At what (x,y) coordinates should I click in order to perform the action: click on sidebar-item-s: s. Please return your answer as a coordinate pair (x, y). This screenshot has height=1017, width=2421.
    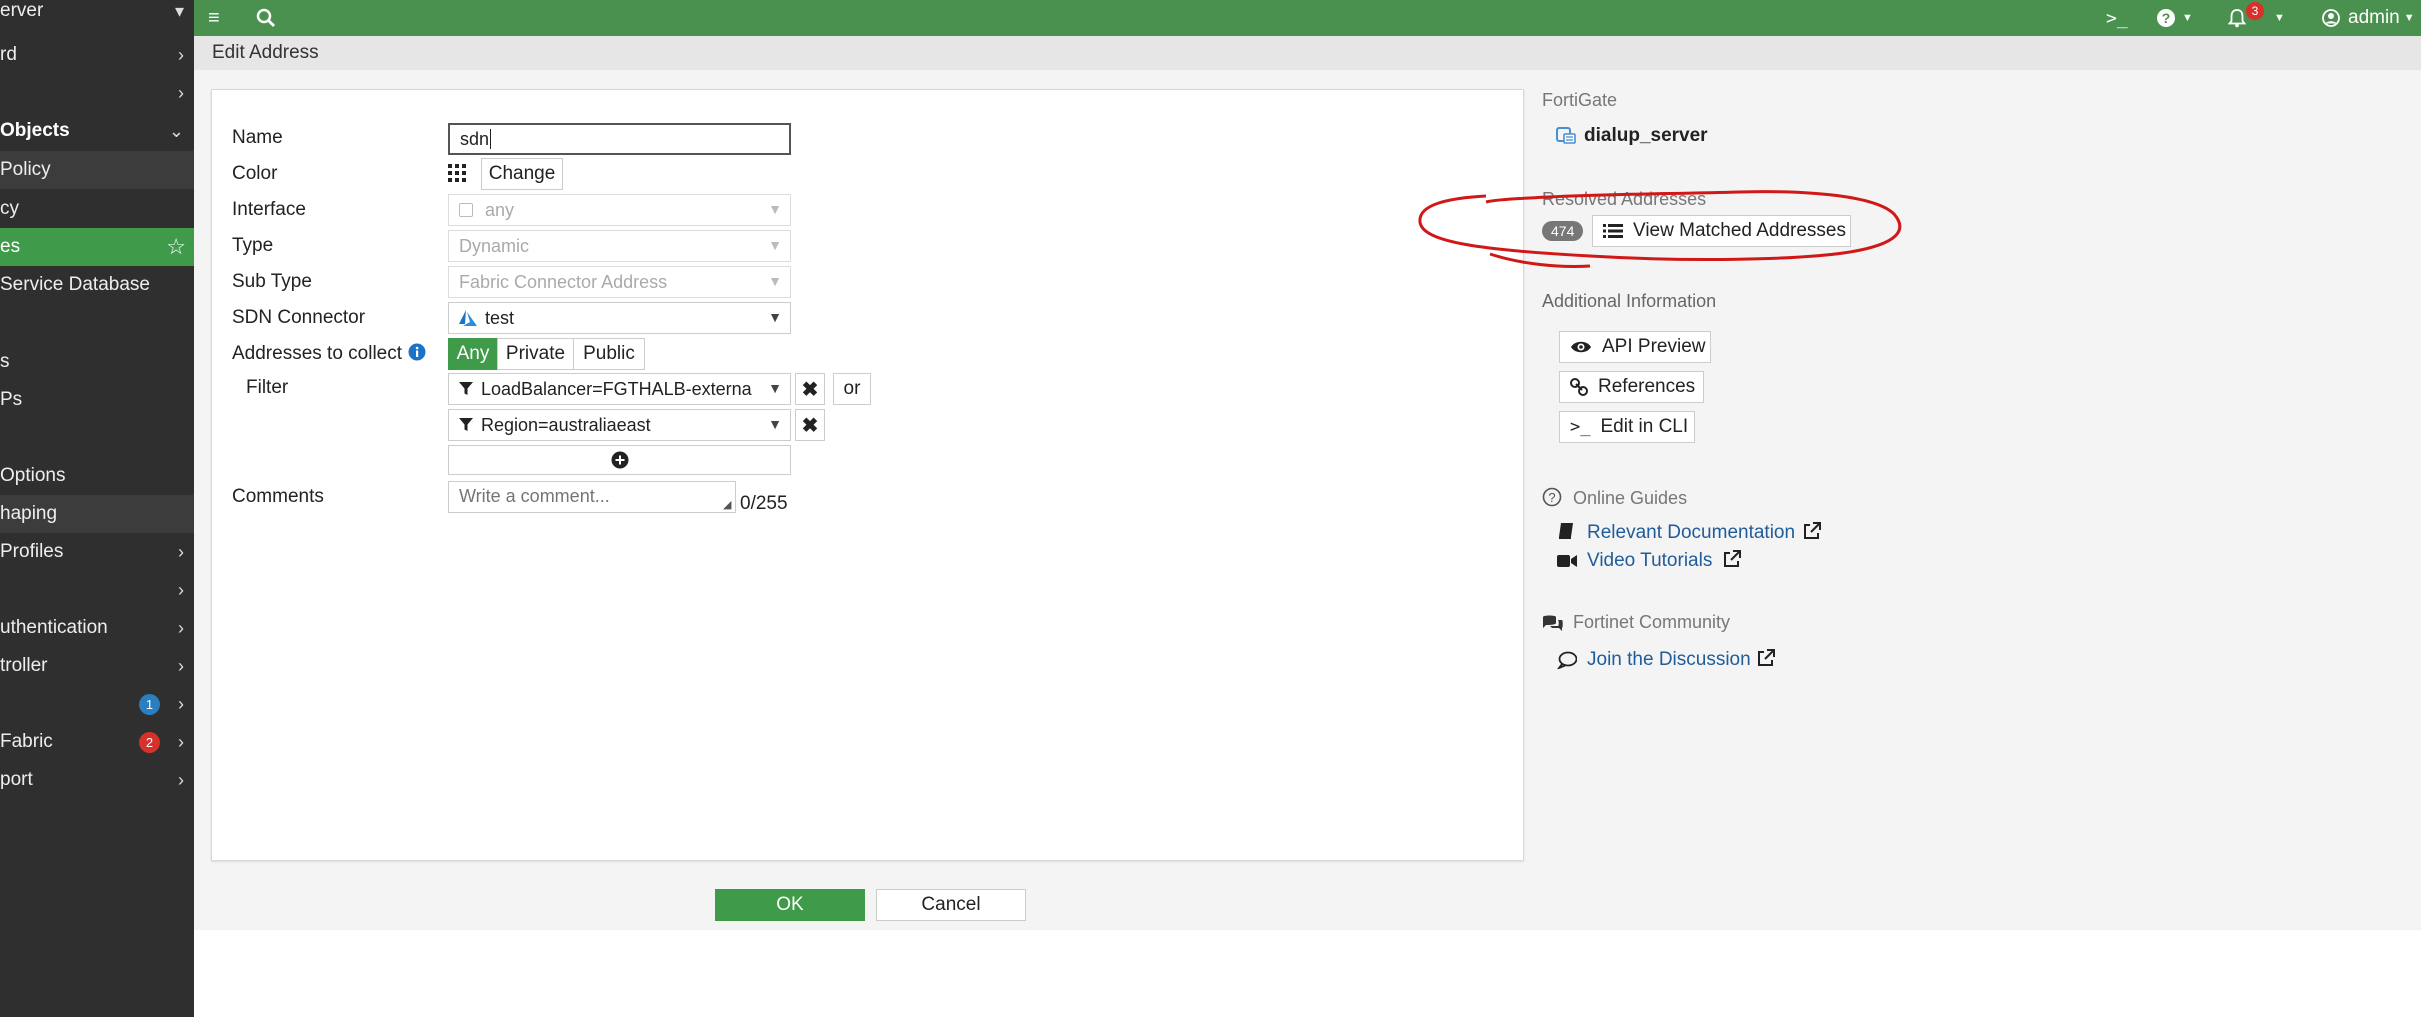
    Looking at the image, I should click on (97, 362).